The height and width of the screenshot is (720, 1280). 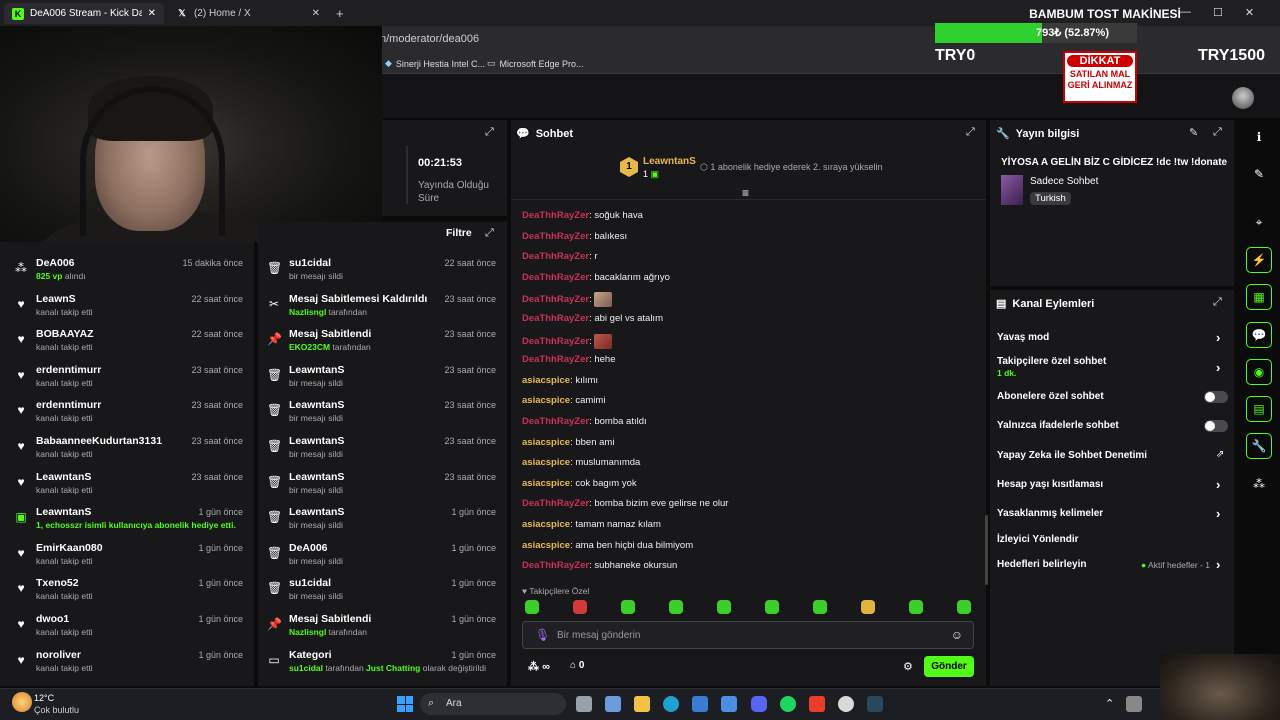 What do you see at coordinates (381, 274) in the screenshot?
I see `list-item: 🗑 su1cidal bir mesajı sildi 22 saat önce` at bounding box center [381, 274].